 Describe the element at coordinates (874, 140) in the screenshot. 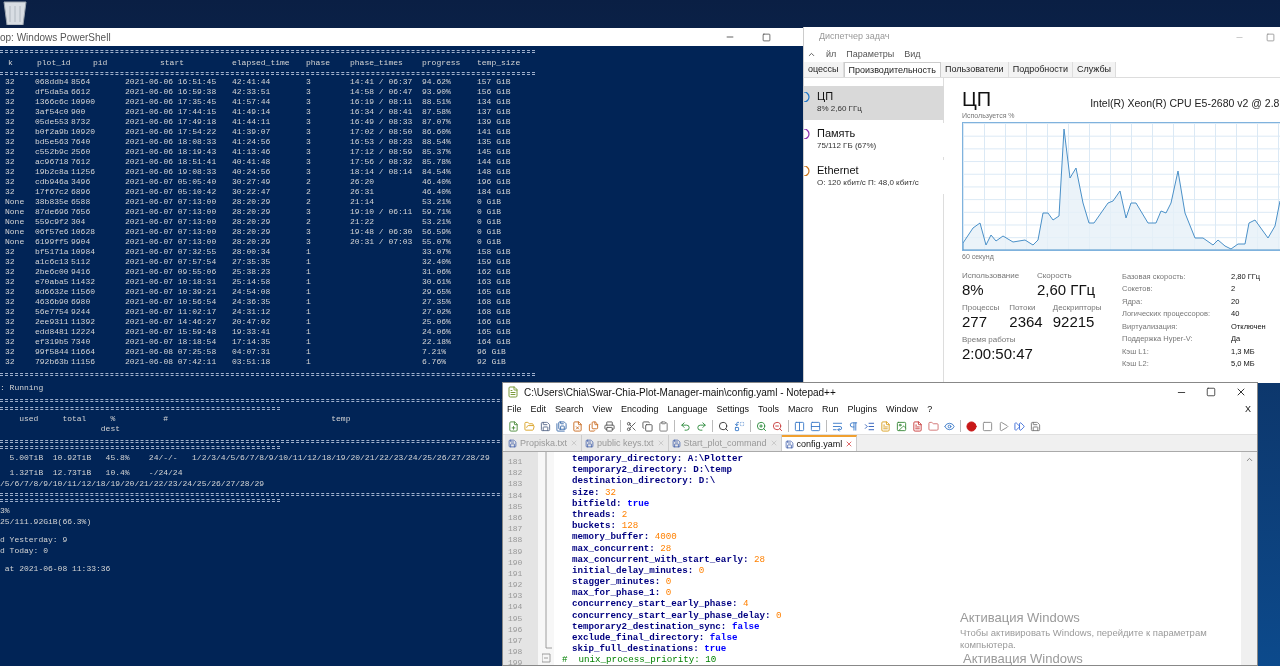

I see `resource-item: Память 75/112 ГБ (67%)` at that location.